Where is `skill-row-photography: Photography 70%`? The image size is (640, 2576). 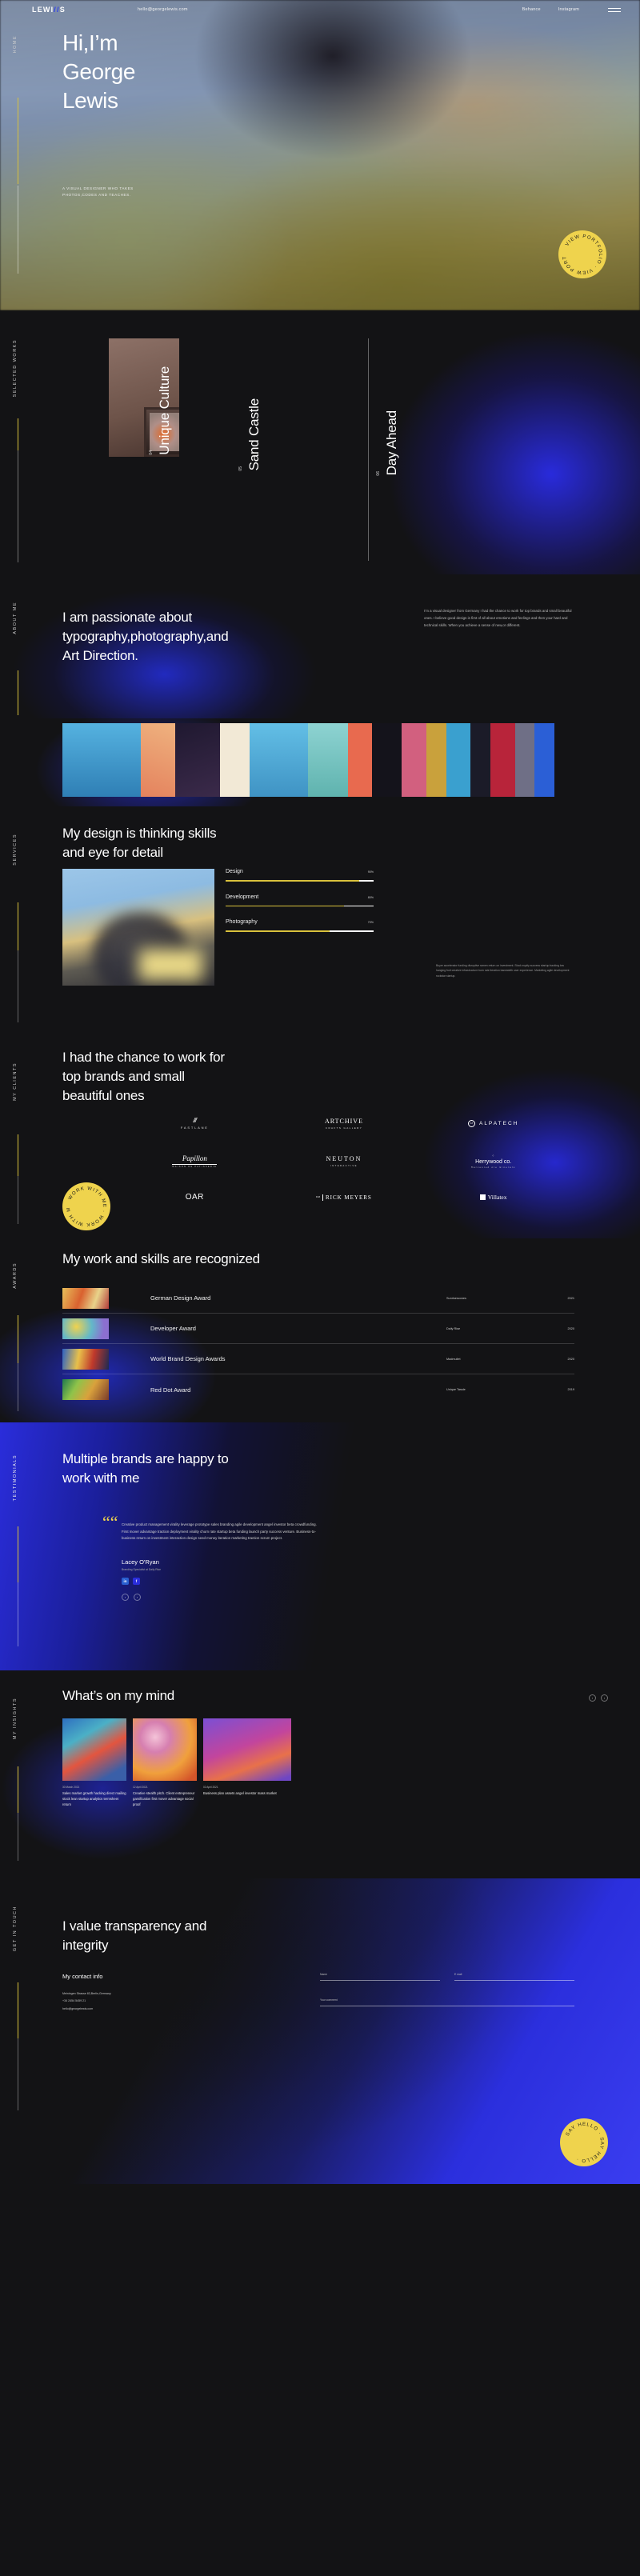 skill-row-photography: Photography 70% is located at coordinates (300, 925).